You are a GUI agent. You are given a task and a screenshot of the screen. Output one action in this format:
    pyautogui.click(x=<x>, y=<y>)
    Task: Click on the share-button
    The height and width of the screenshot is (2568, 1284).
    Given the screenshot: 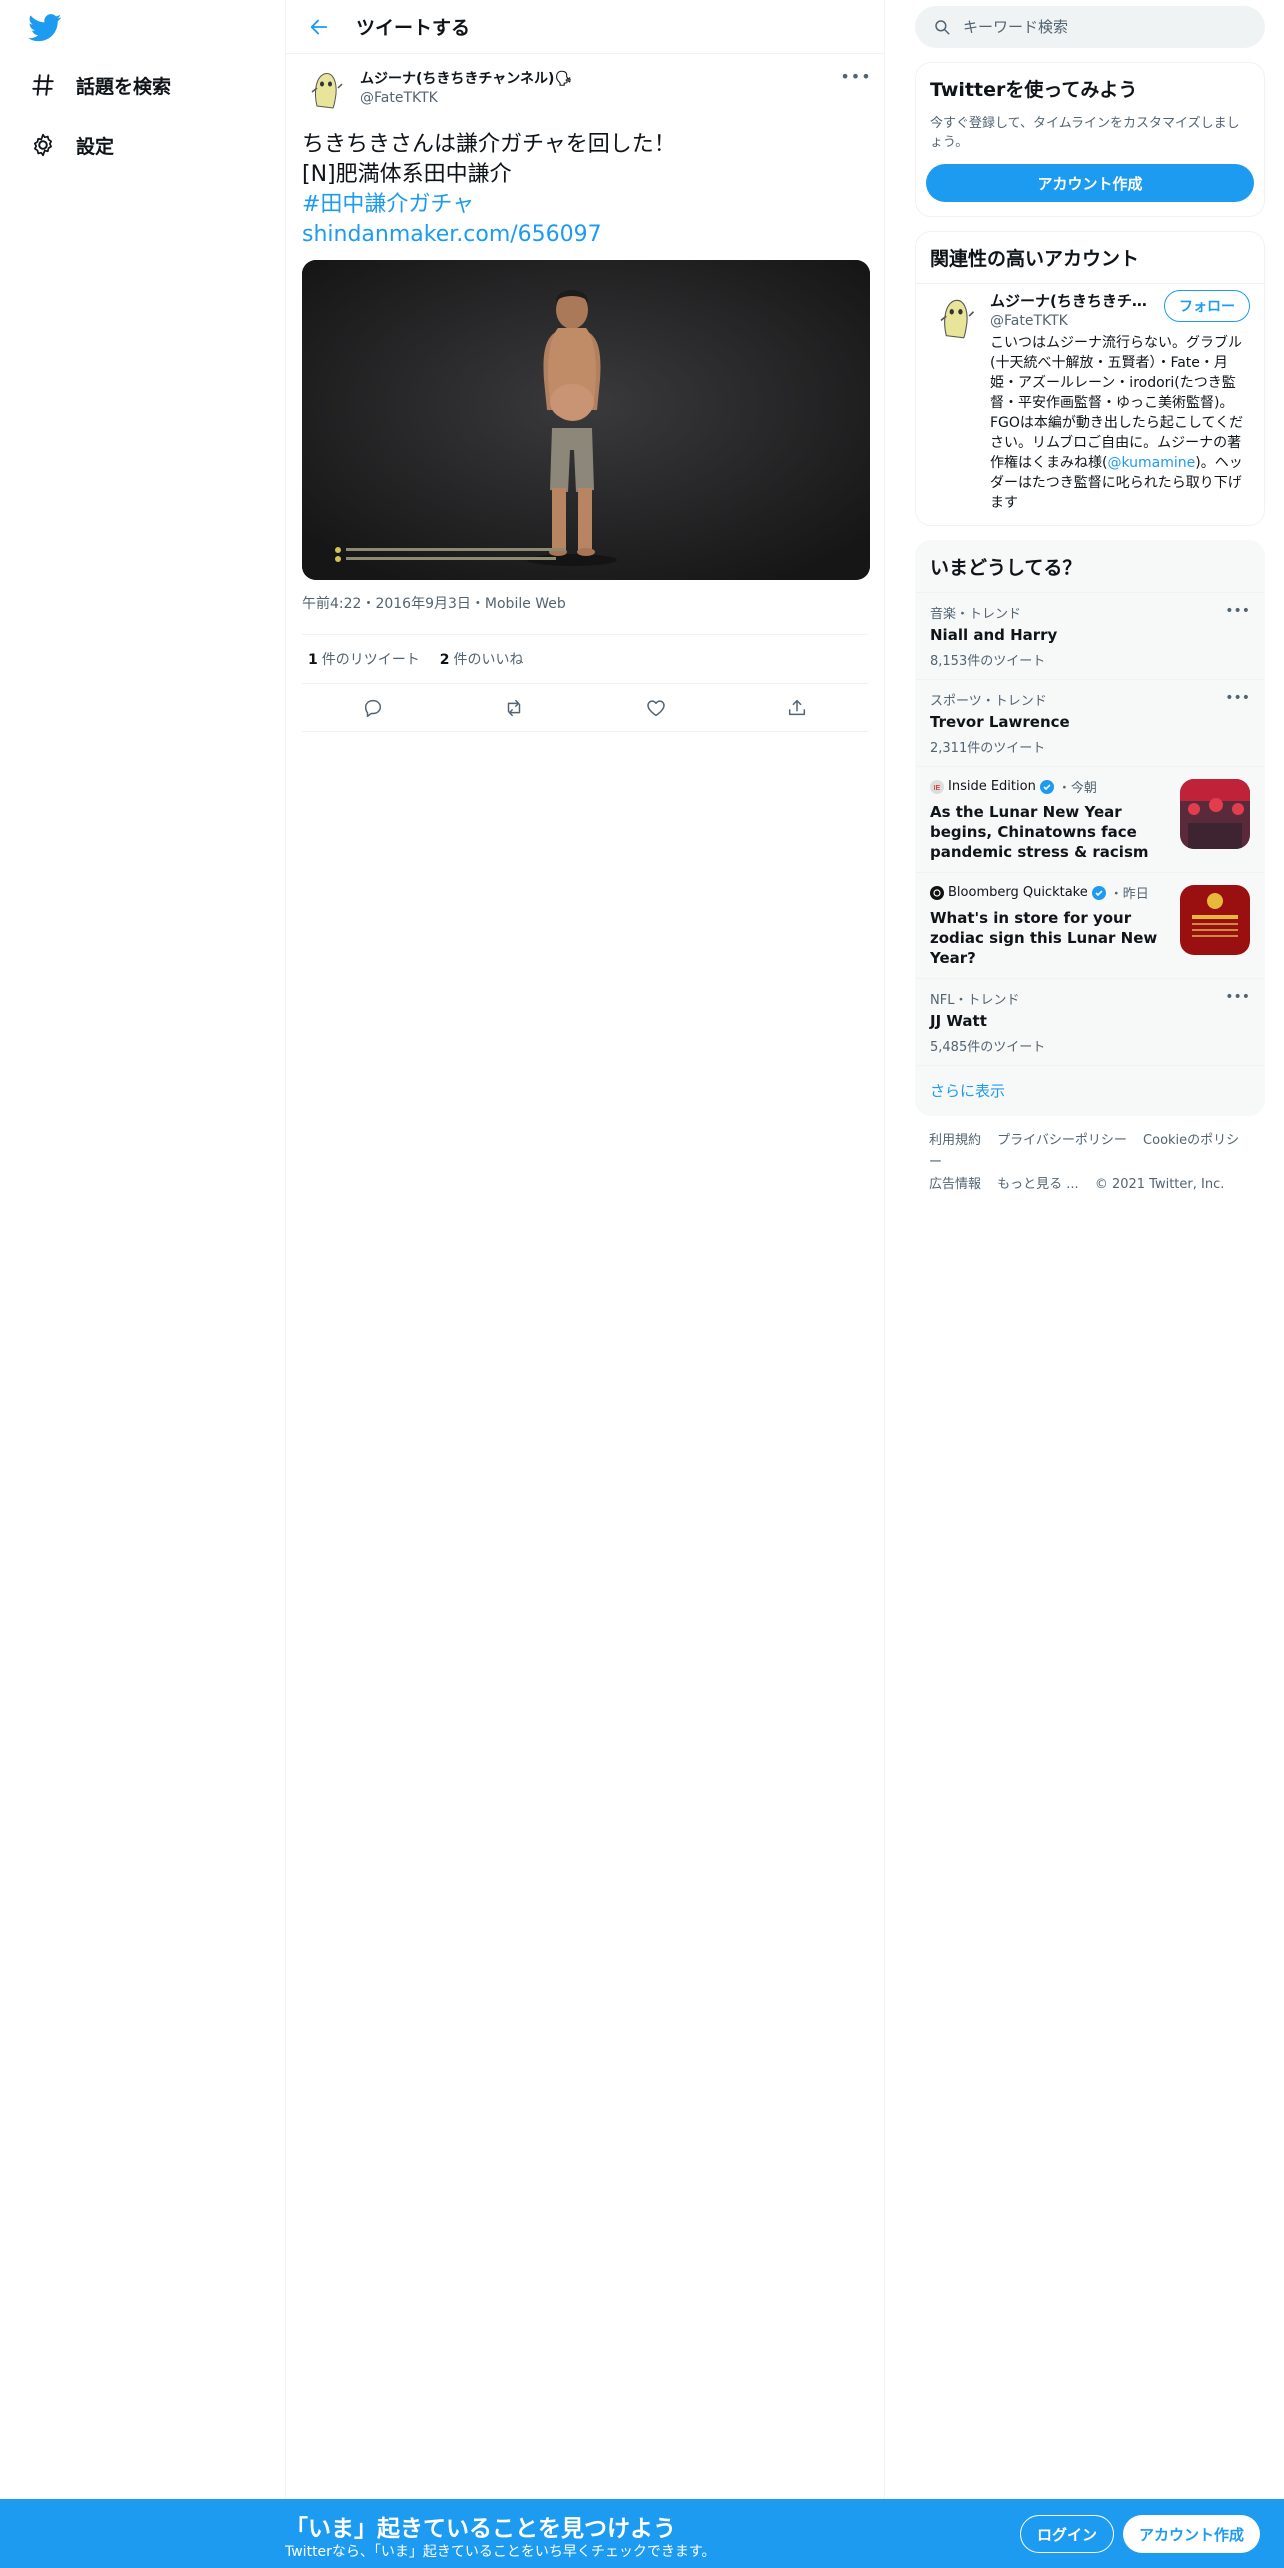 What is the action you would take?
    pyautogui.click(x=797, y=708)
    